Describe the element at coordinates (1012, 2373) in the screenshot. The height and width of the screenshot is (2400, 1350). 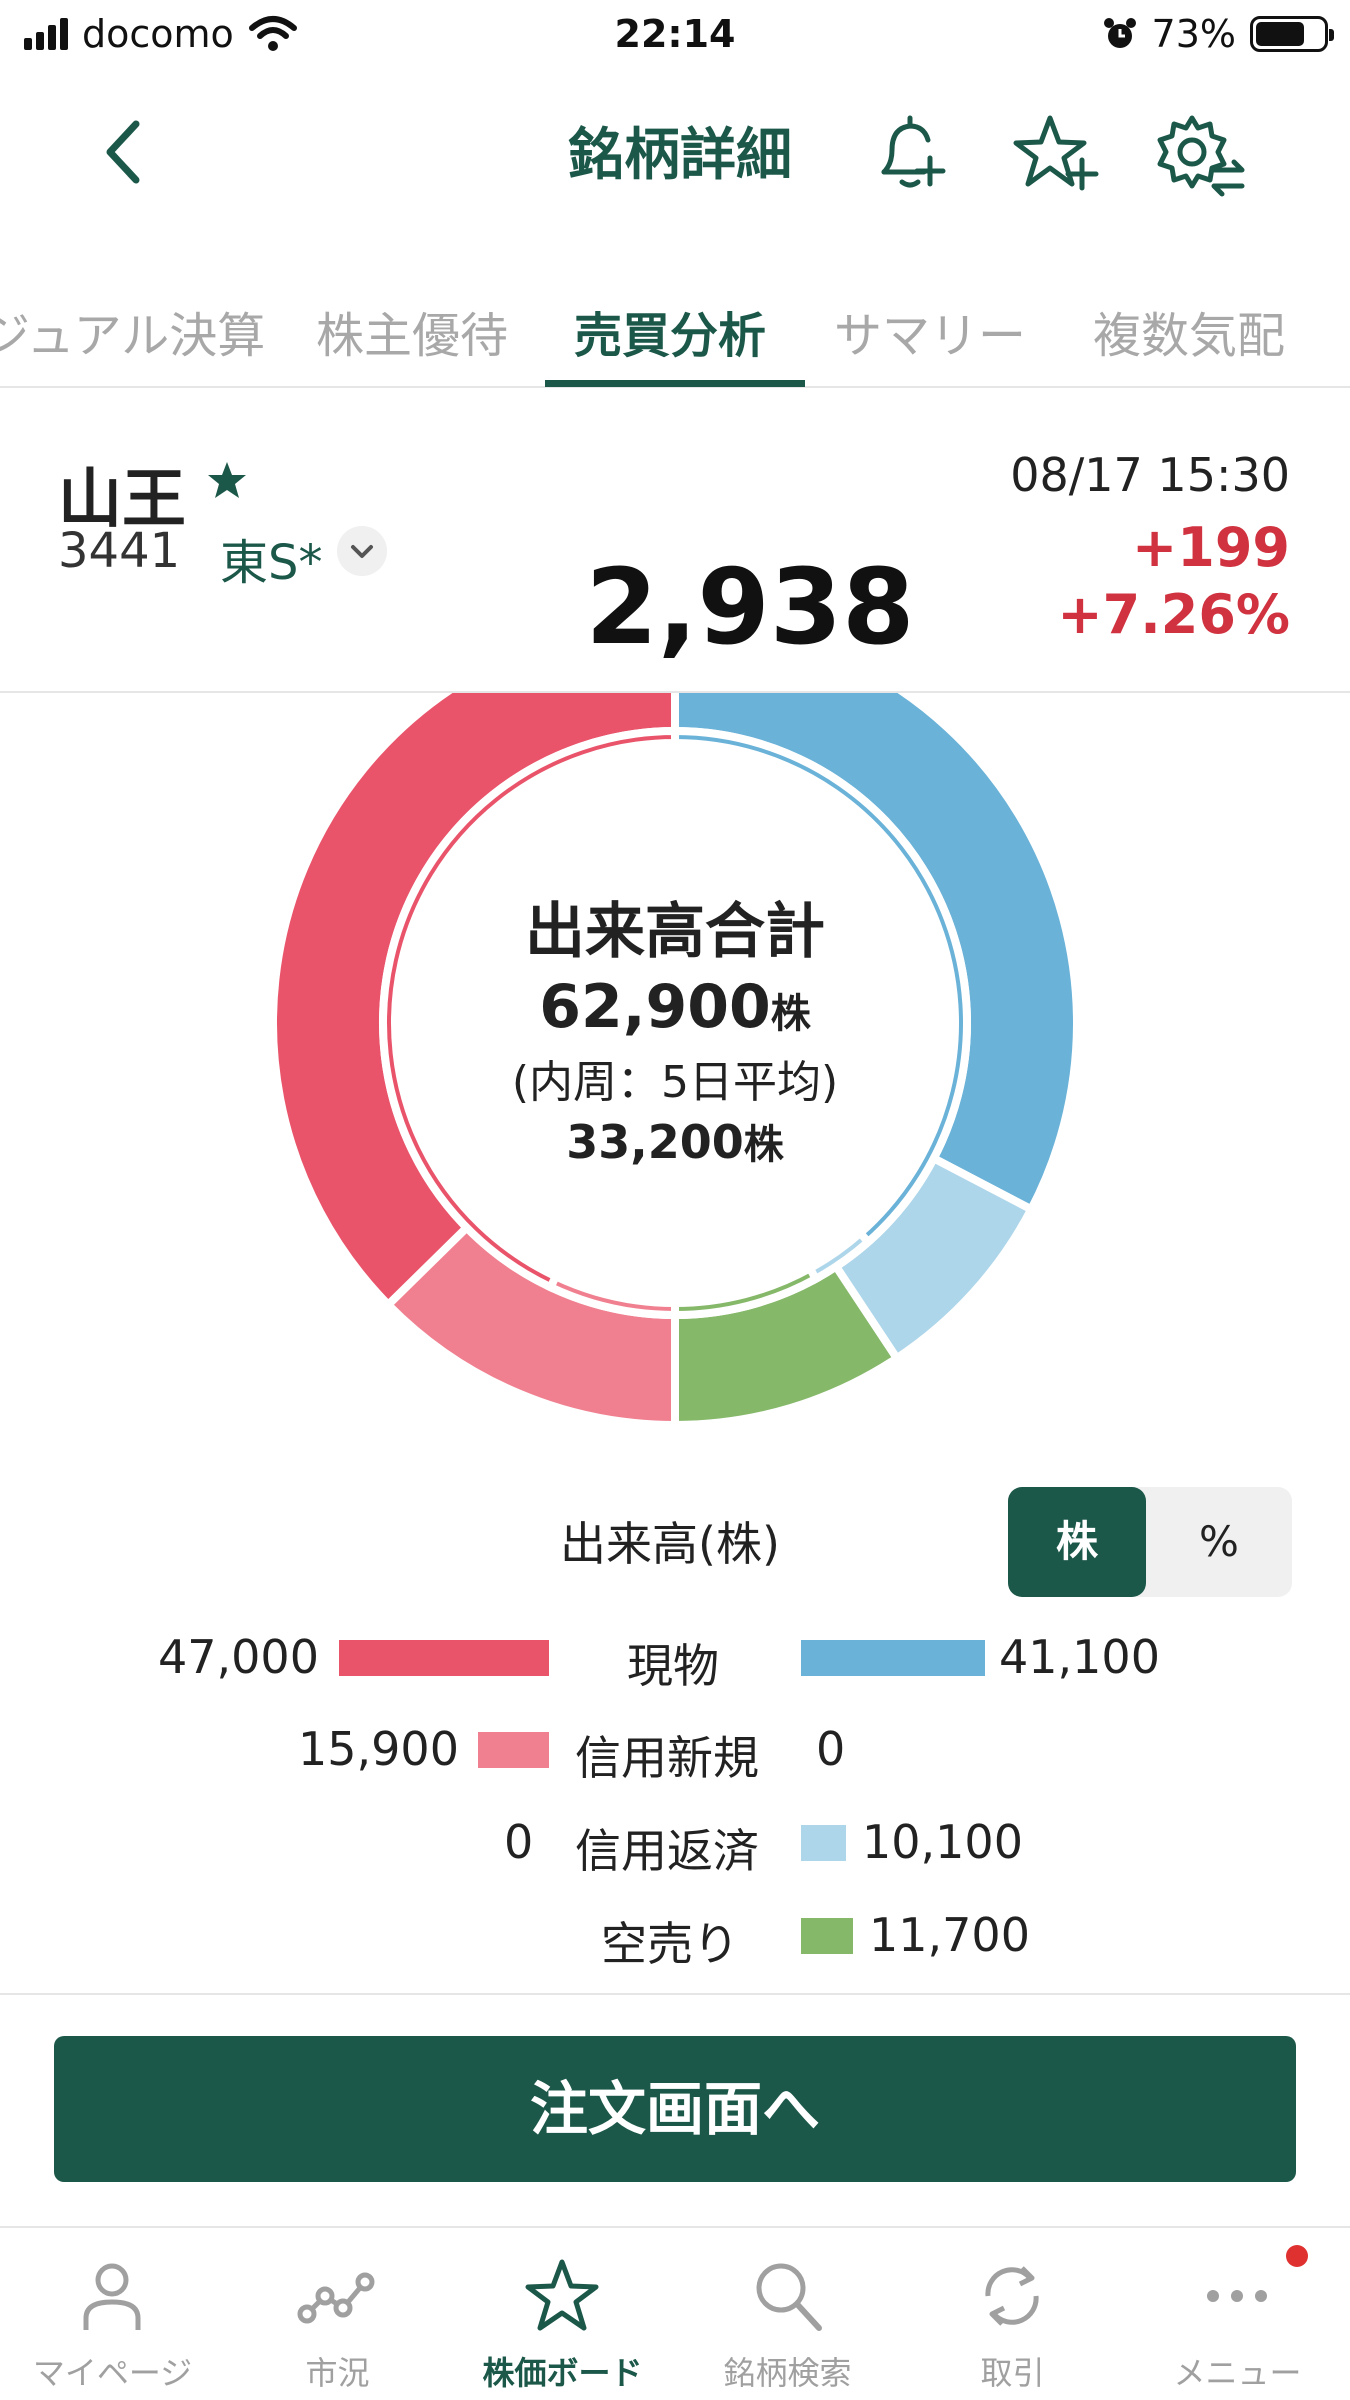
I see `tabbar-label: 取引` at that location.